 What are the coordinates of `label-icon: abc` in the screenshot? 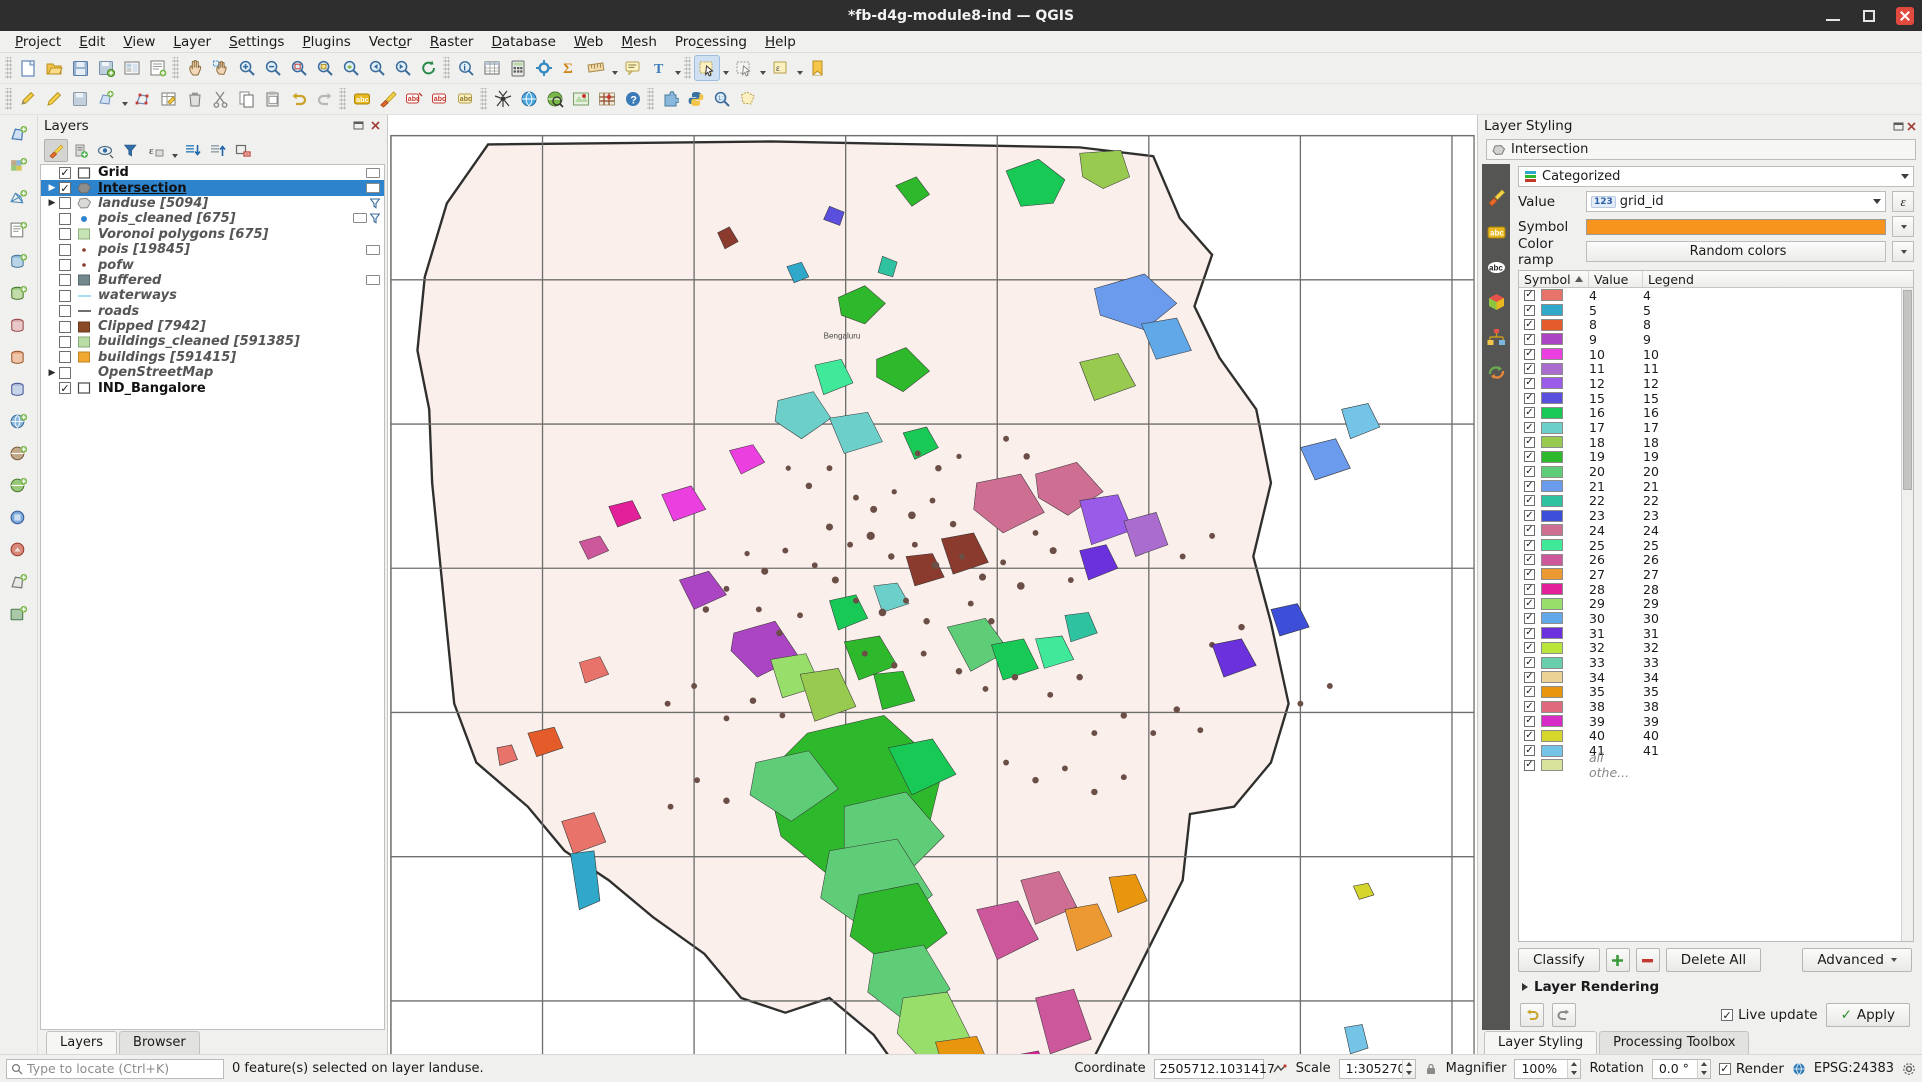 It's located at (362, 99).